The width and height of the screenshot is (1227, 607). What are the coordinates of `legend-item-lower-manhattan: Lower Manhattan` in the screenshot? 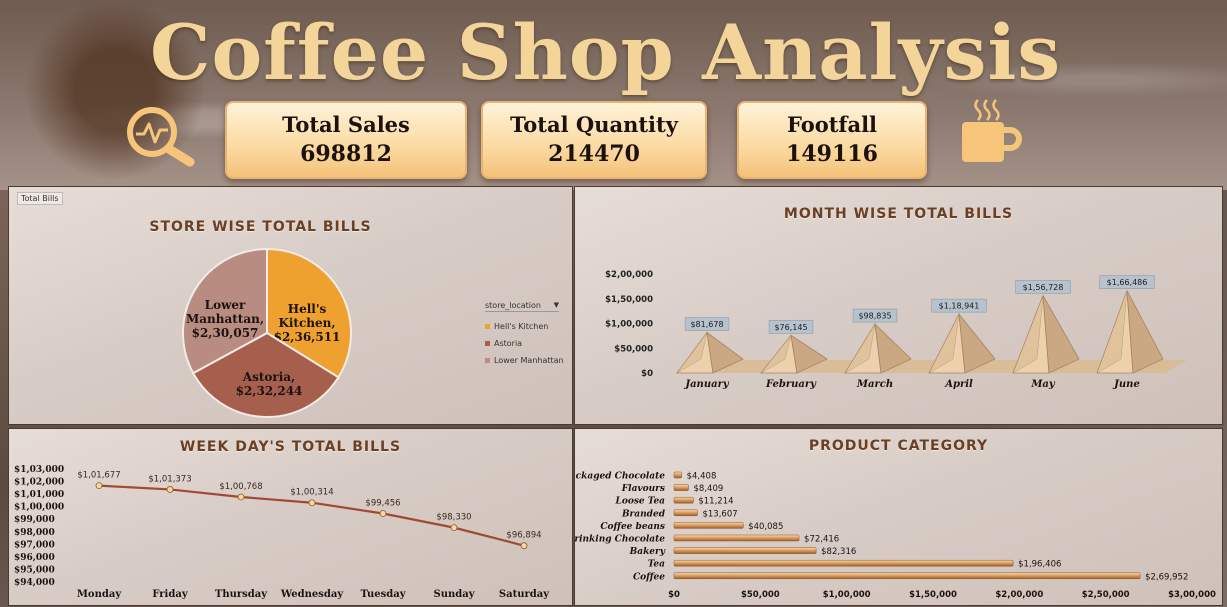 It's located at (524, 360).